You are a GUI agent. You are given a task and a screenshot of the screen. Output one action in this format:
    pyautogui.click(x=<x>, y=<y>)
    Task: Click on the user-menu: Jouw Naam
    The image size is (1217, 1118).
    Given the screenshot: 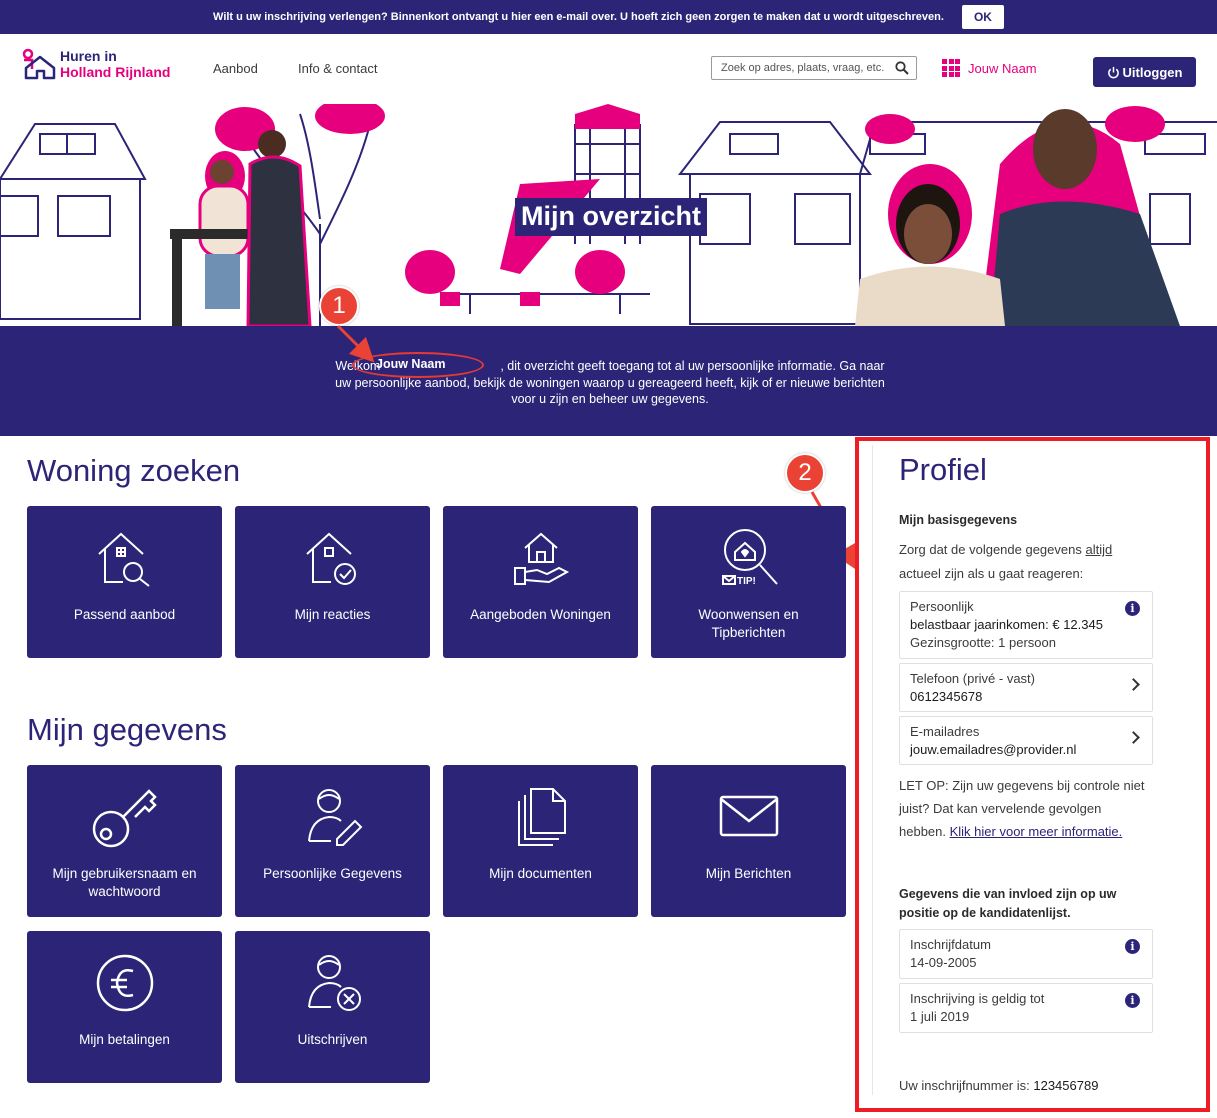 What is the action you would take?
    pyautogui.click(x=989, y=68)
    